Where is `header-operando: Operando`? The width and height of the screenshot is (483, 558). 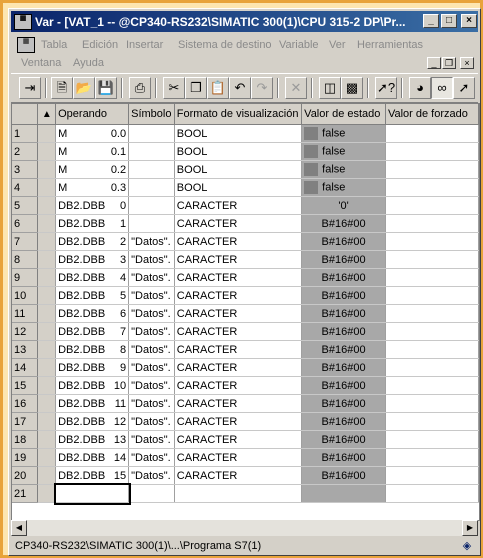 header-operando: Operando is located at coordinates (92, 114).